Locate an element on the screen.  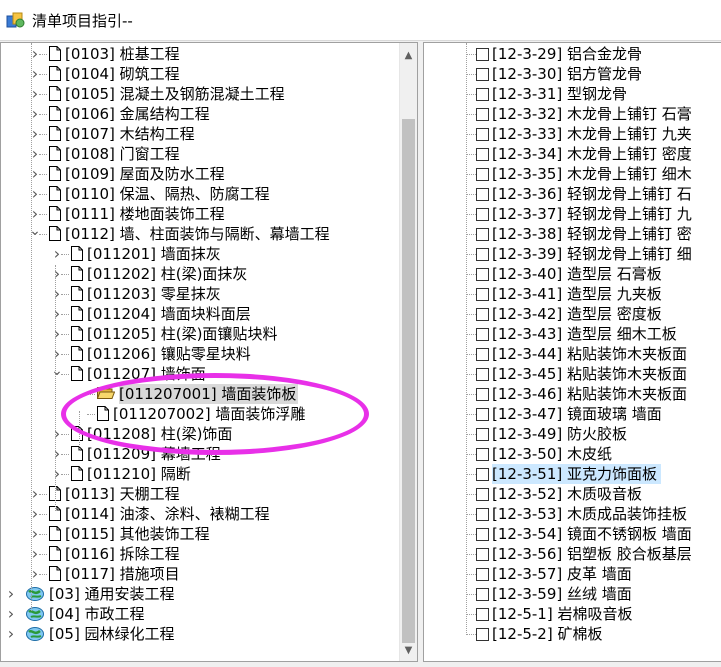
tree-row: › [011209] 幕墙工程 is located at coordinates (200, 454).